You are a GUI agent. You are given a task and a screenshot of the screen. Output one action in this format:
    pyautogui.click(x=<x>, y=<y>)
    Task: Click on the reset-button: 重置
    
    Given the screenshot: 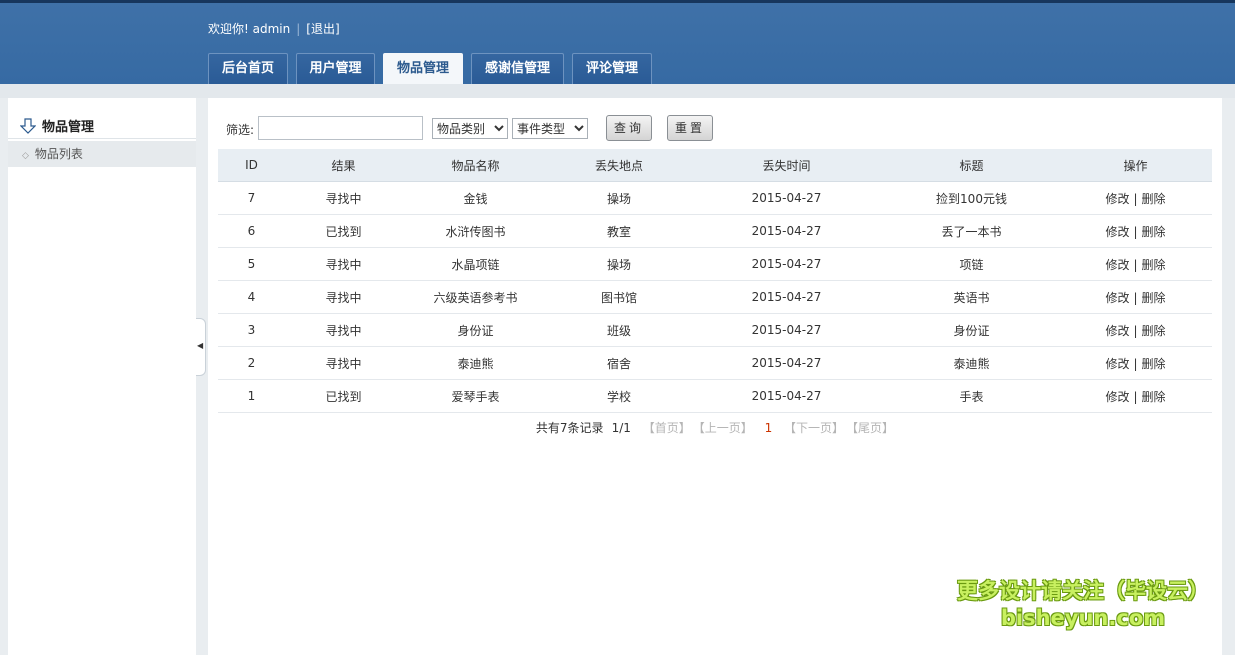 What is the action you would take?
    pyautogui.click(x=690, y=128)
    